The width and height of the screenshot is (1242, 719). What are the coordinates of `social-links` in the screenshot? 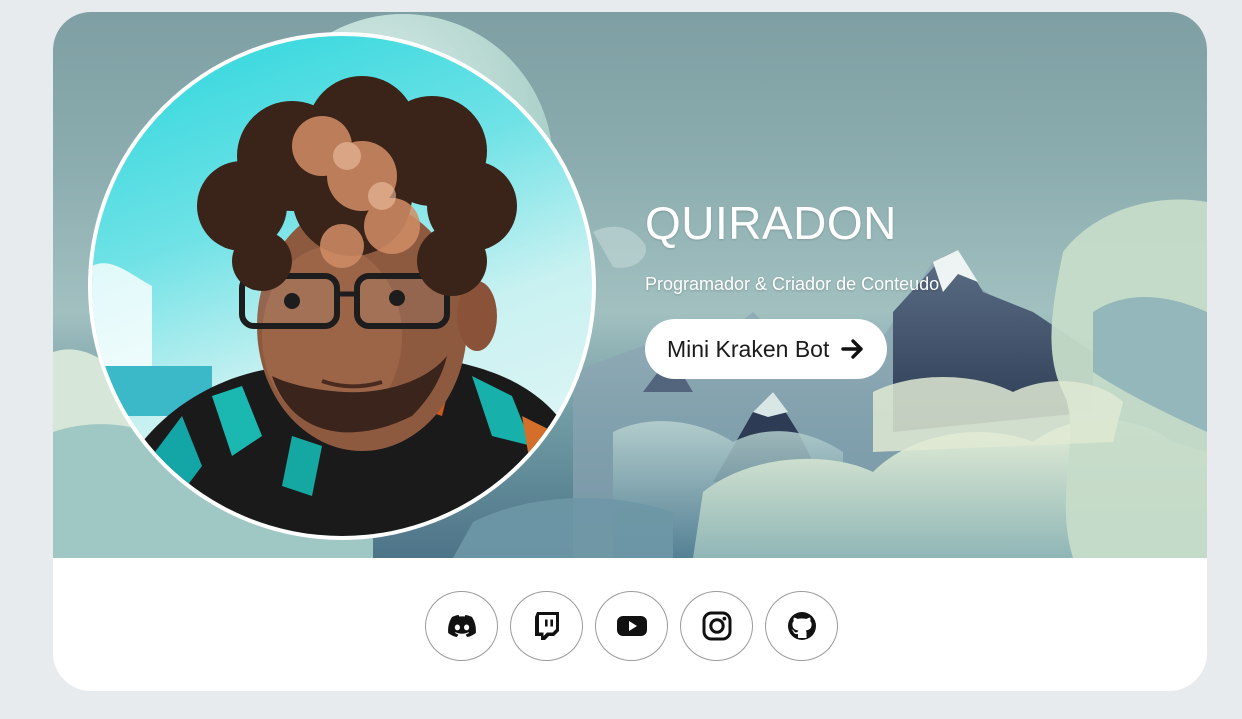 It's located at (631, 626).